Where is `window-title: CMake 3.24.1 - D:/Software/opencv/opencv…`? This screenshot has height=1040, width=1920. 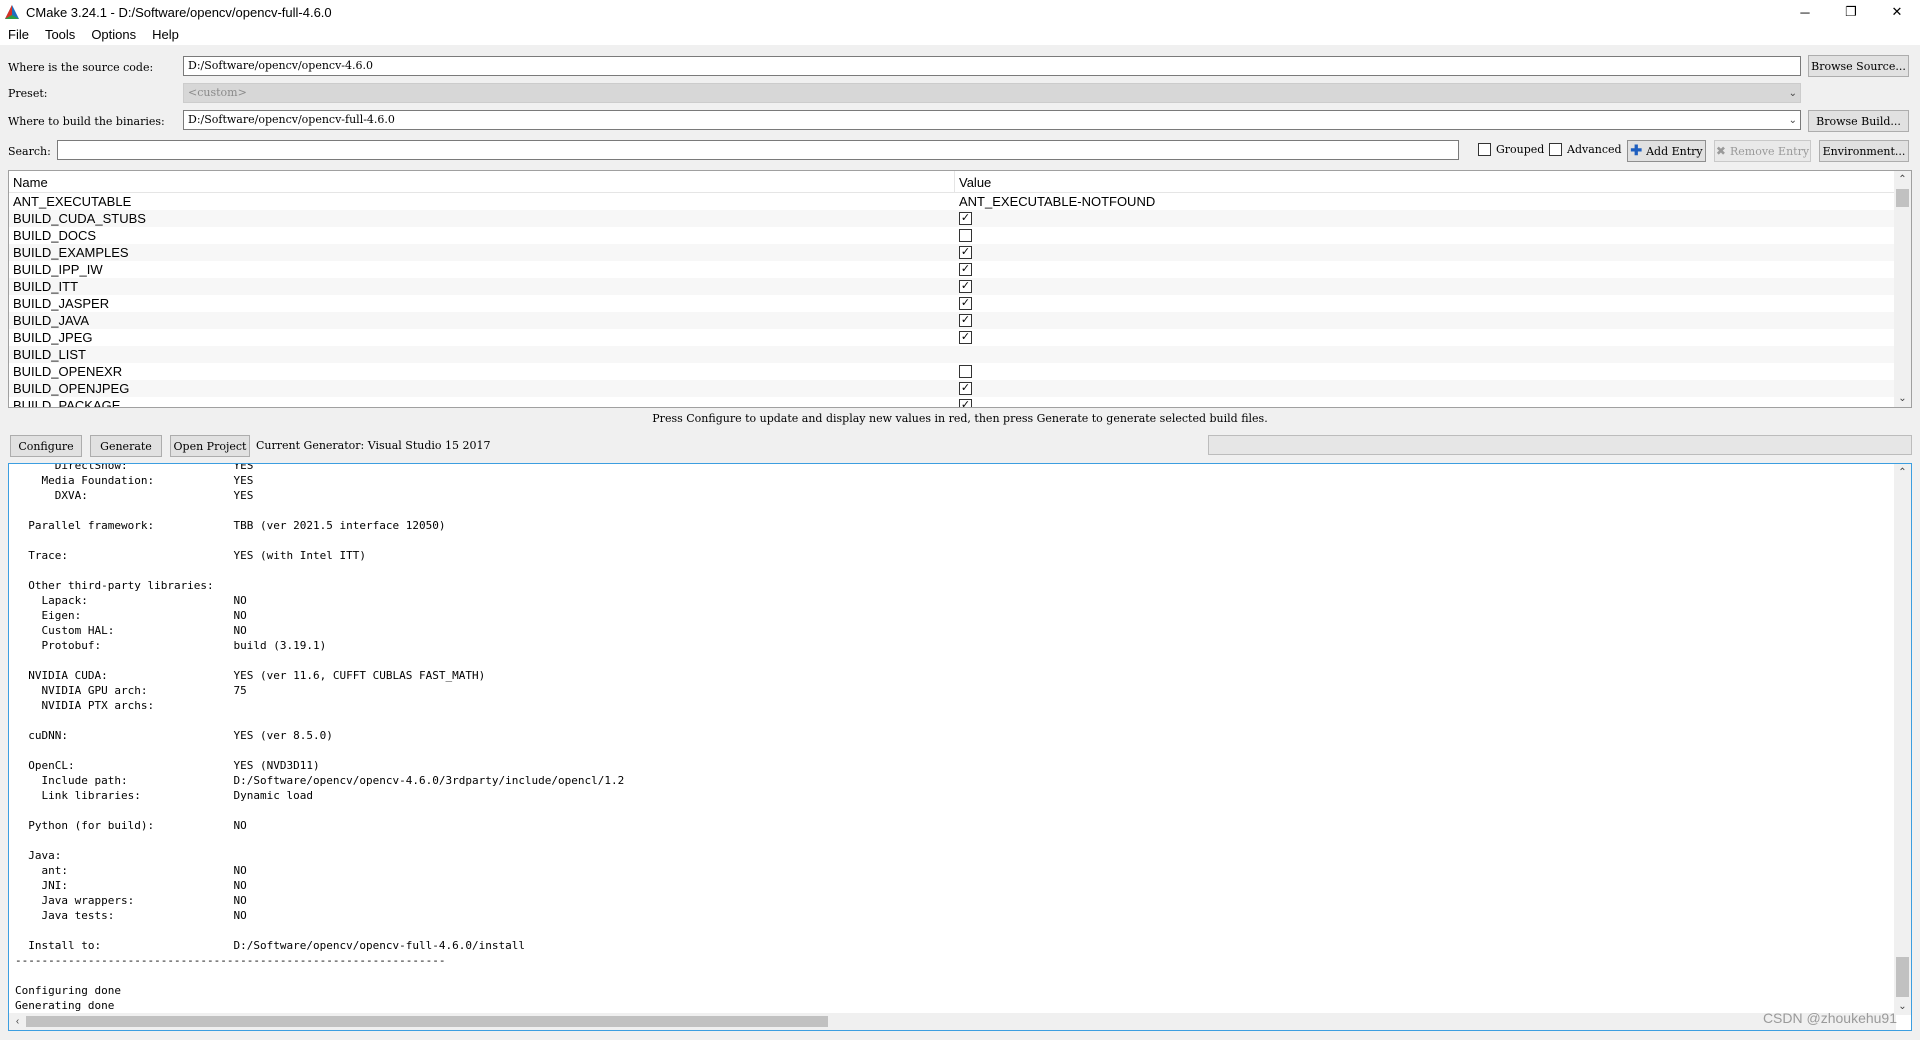
window-title: CMake 3.24.1 - D:/Software/opencv/opencv… is located at coordinates (179, 12).